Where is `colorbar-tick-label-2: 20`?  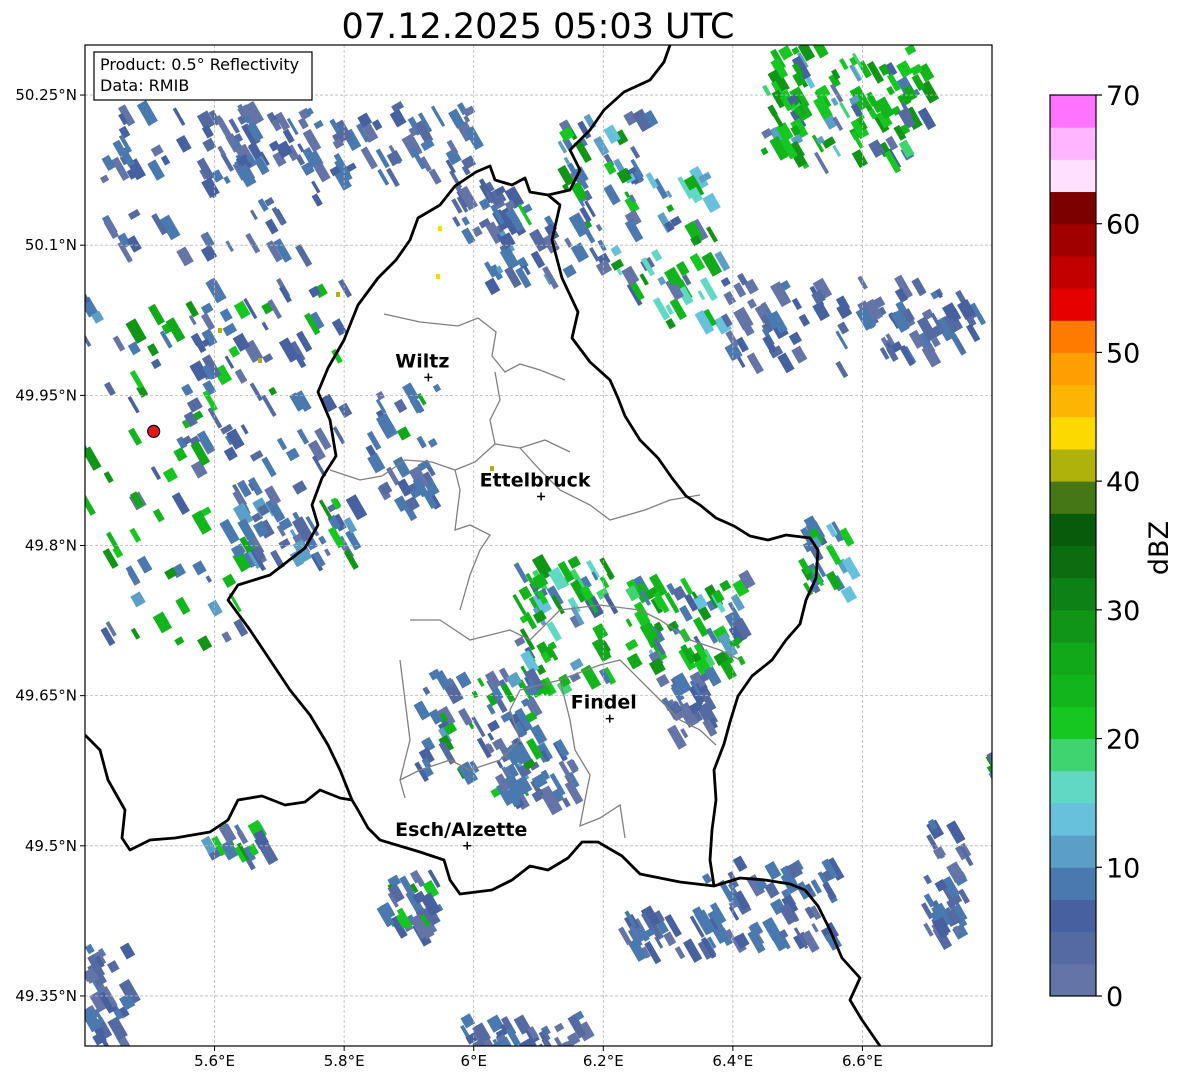
colorbar-tick-label-2: 20 is located at coordinates (1123, 740).